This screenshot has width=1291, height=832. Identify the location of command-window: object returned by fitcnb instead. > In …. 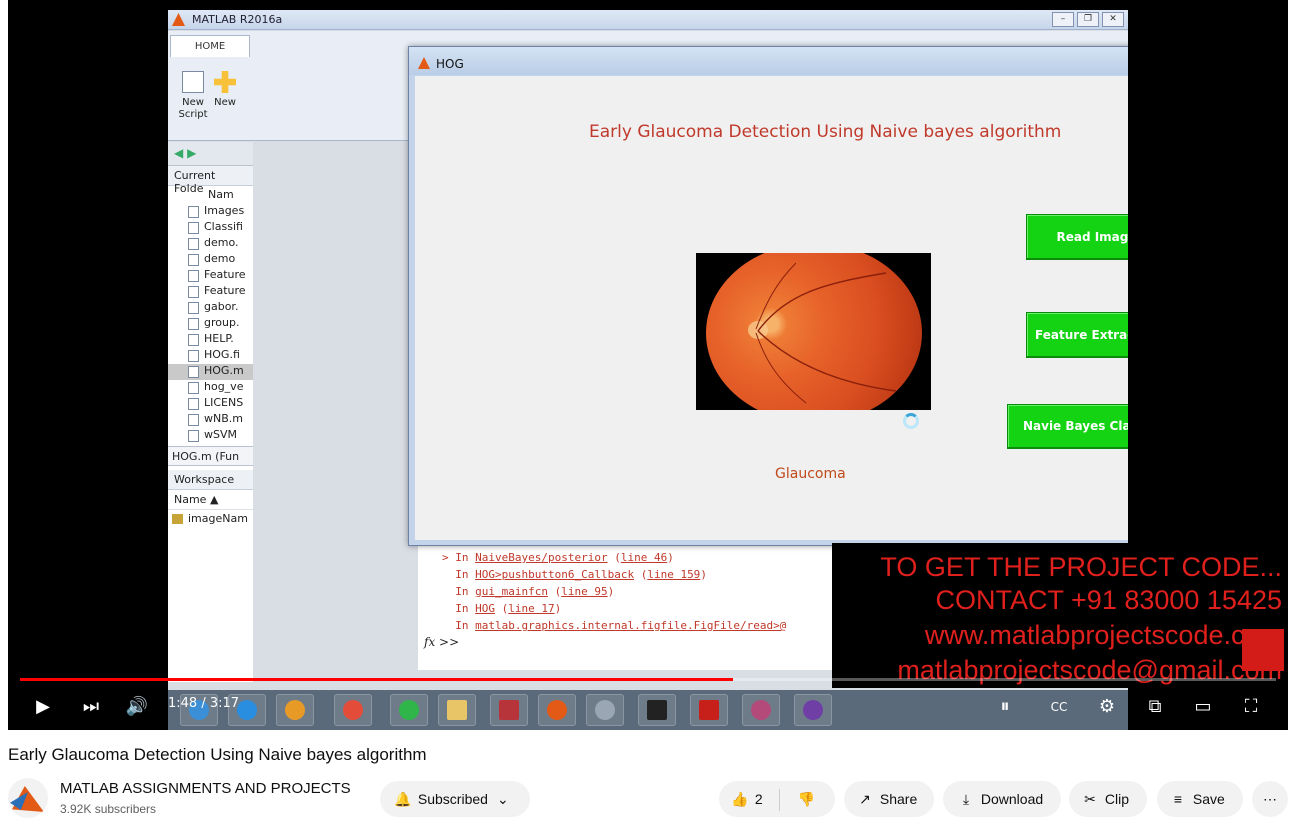
(628, 600).